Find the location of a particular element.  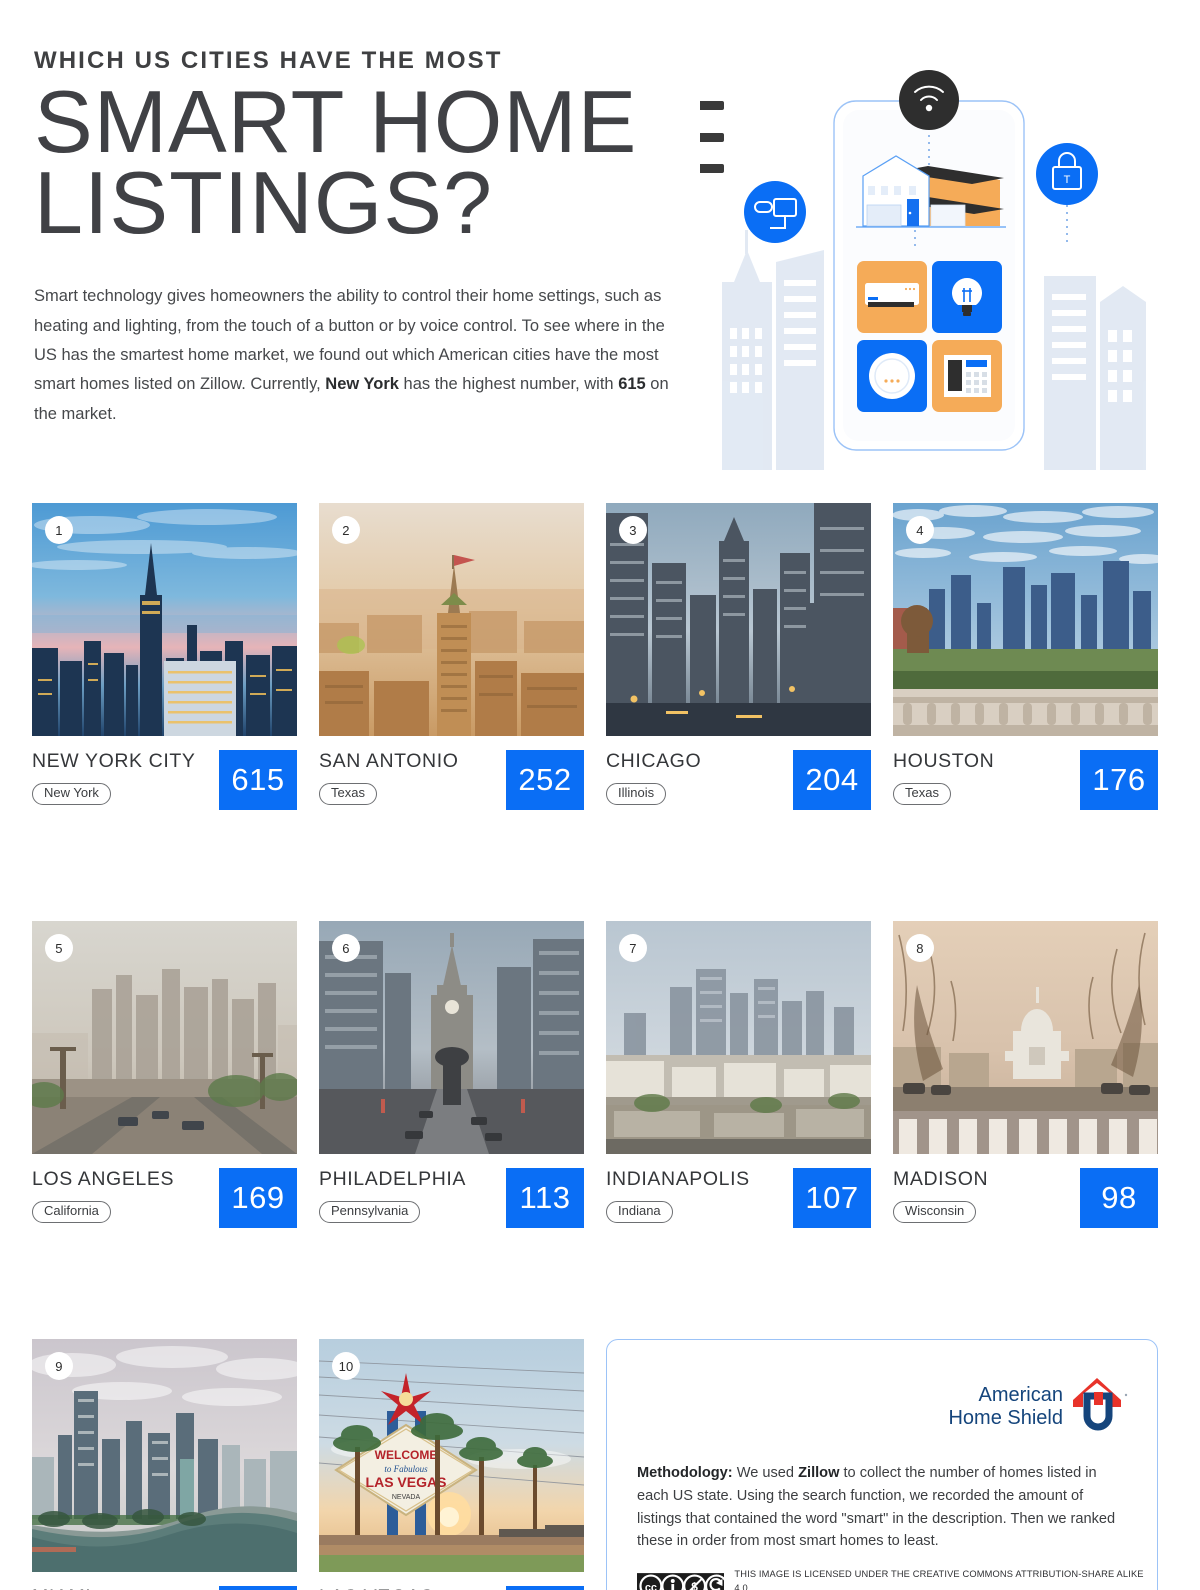

listing-count-badge: 107 is located at coordinates (832, 1198).